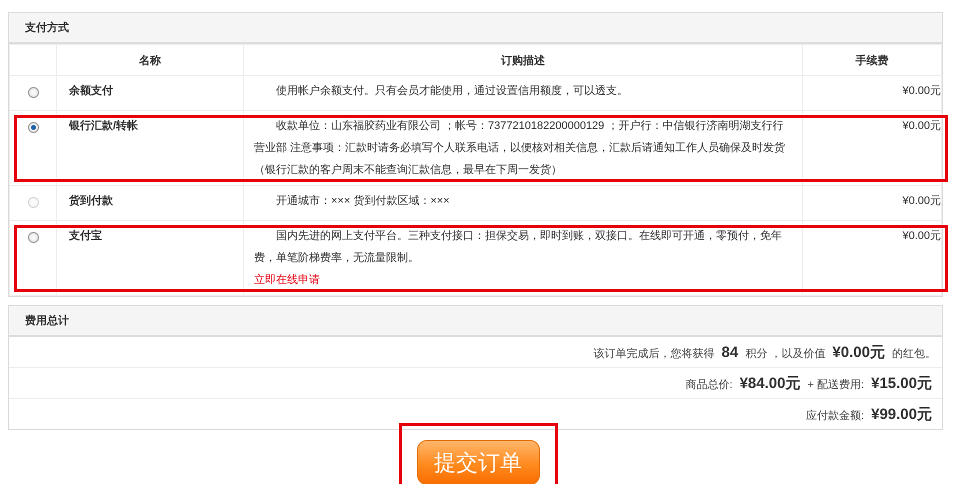 The image size is (955, 484). Describe the element at coordinates (809, 383) in the screenshot. I see `total-text: 商品总价: ¥84.00元 + 配送费用: ¥15.00元` at that location.